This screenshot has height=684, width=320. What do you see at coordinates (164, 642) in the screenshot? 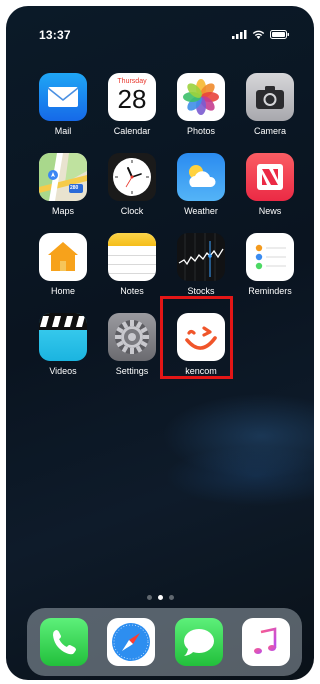
I see `dock` at bounding box center [164, 642].